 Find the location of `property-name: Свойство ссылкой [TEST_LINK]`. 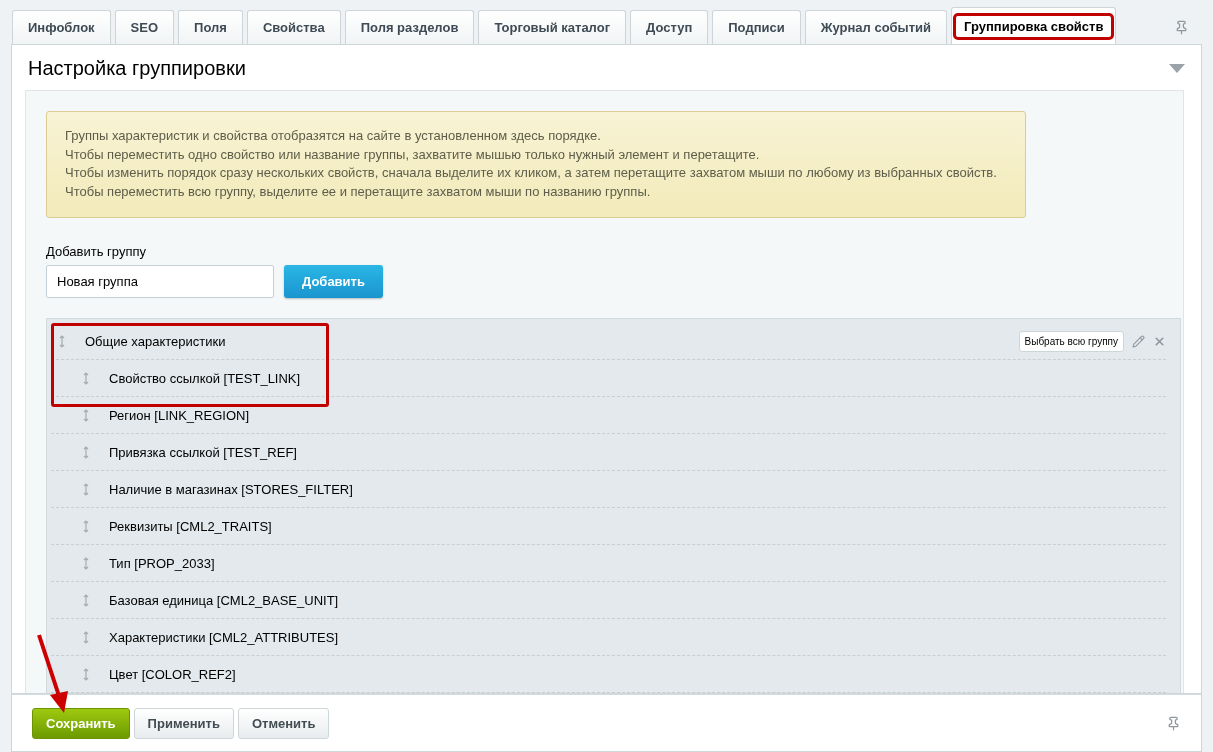

property-name: Свойство ссылкой [TEST_LINK] is located at coordinates (205, 378).